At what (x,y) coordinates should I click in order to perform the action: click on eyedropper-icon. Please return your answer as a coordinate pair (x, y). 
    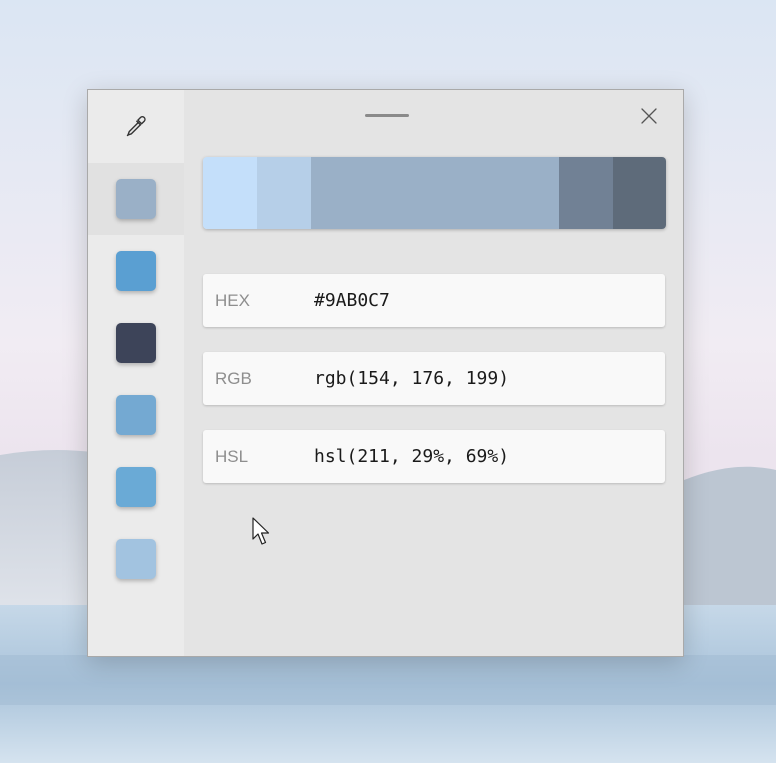
    Looking at the image, I should click on (136, 125).